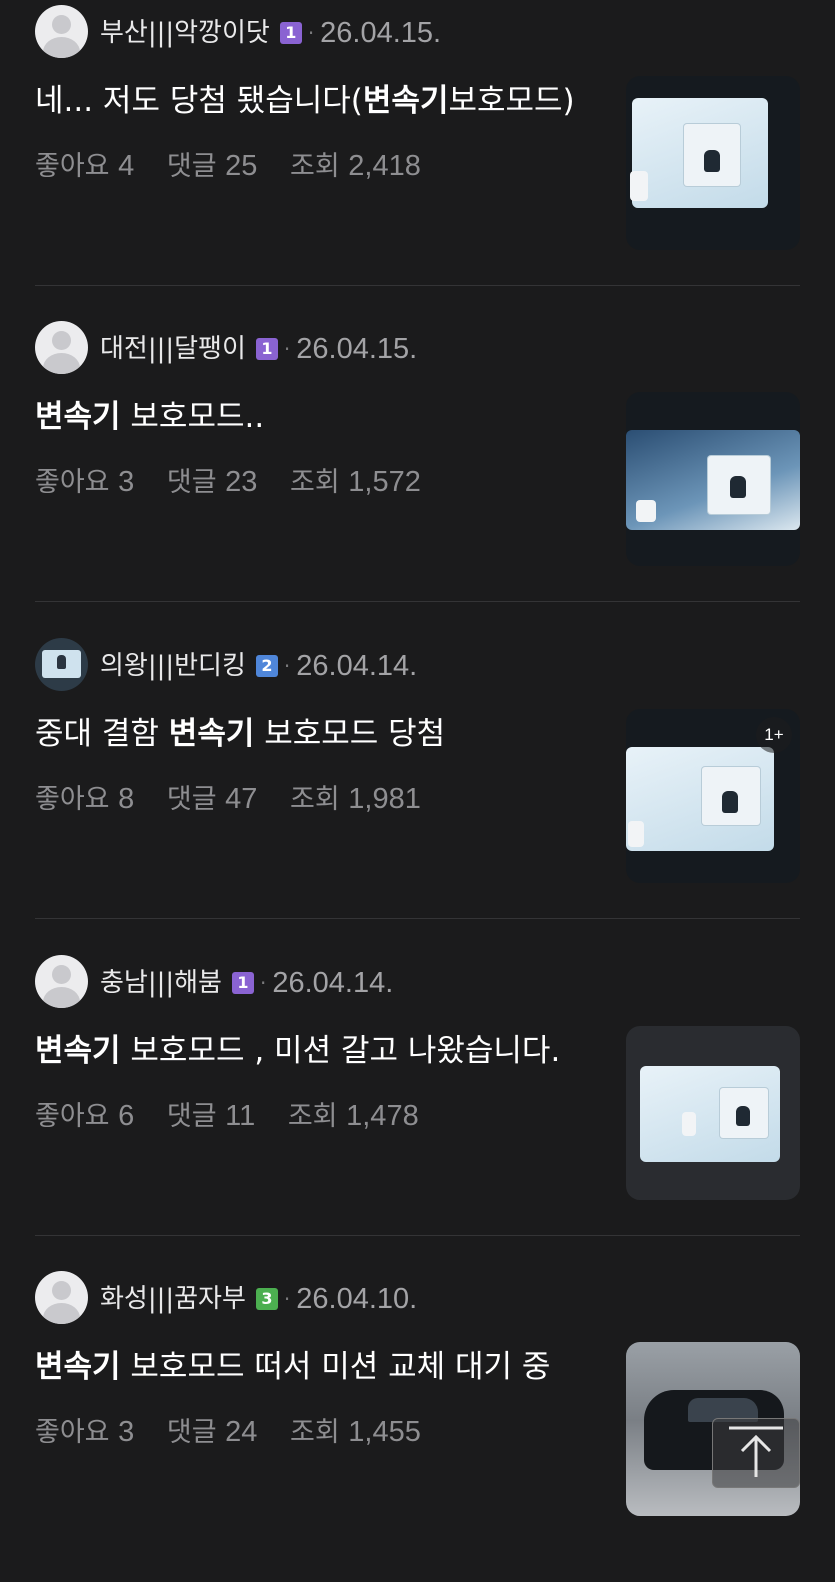 This screenshot has width=835, height=1582. Describe the element at coordinates (211, 1116) in the screenshot. I see `comments-count: 댓글 11` at that location.